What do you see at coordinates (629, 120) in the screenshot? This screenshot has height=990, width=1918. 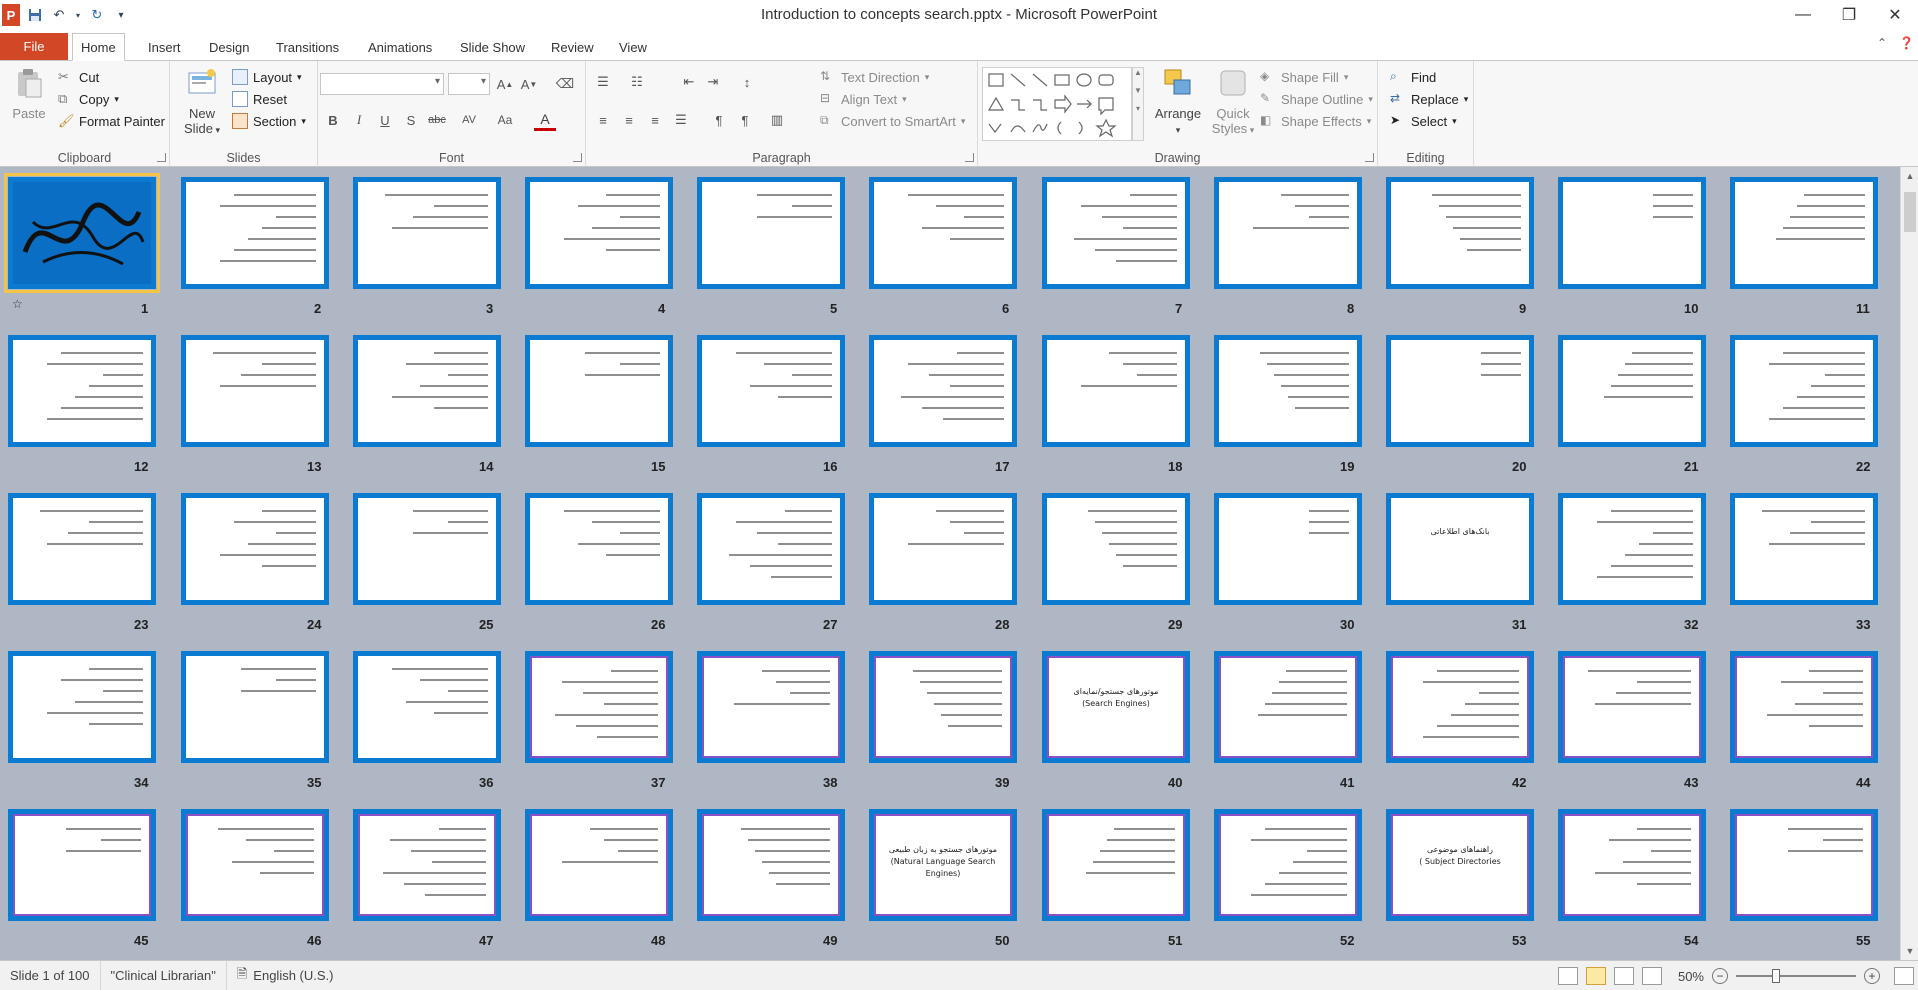 I see `align-center-icon: ≡` at bounding box center [629, 120].